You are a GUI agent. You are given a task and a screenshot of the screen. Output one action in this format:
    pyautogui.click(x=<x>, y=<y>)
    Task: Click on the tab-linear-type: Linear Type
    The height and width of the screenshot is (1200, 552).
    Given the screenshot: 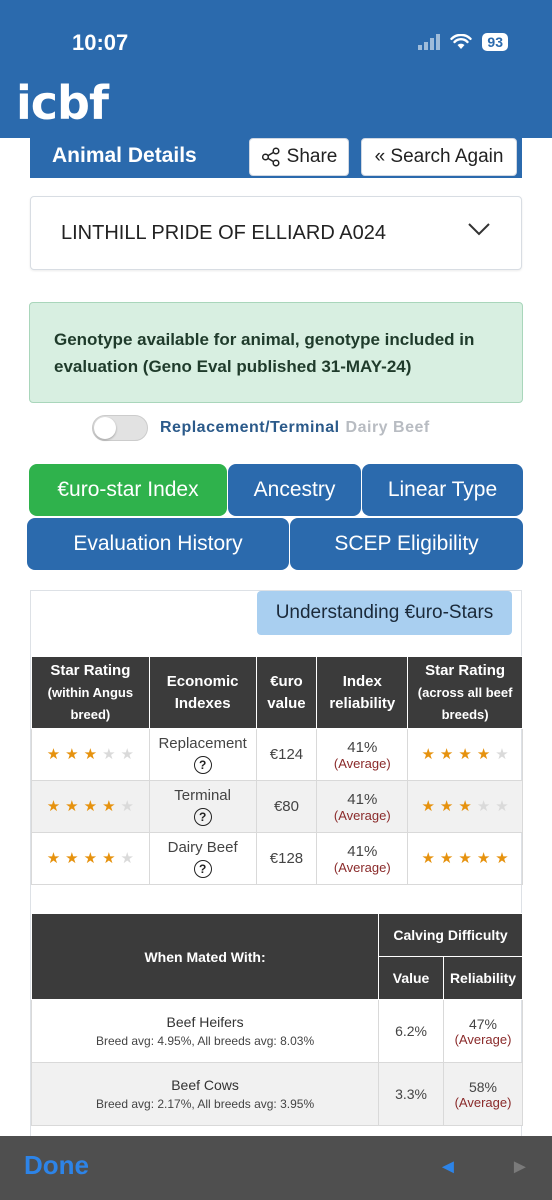 What is the action you would take?
    pyautogui.click(x=442, y=490)
    